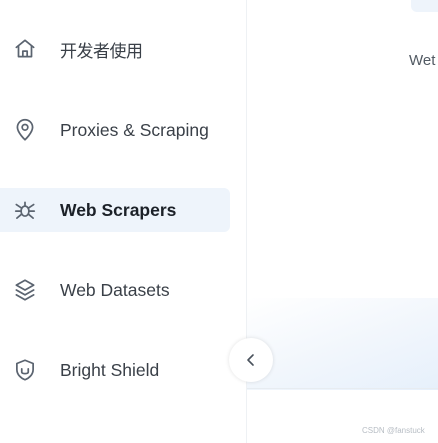 The width and height of the screenshot is (438, 443). I want to click on sidebar-item-proxies-scraping: Proxies & Scraping, so click(115, 130).